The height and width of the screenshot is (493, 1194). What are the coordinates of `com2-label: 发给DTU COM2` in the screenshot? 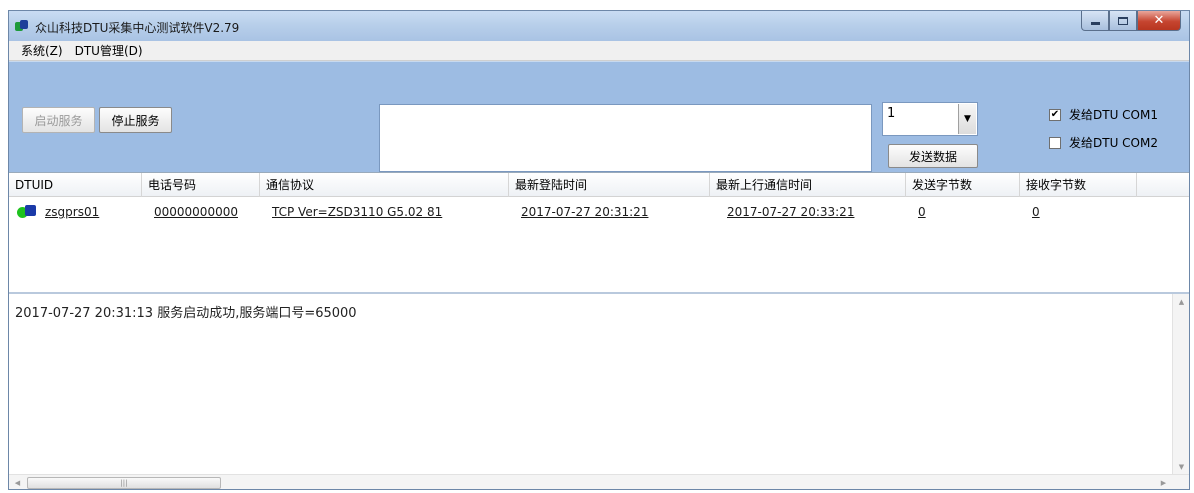 It's located at (1113, 143).